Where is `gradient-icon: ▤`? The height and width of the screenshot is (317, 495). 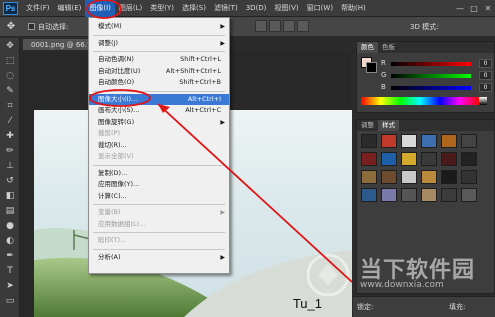
gradient-icon: ▤ is located at coordinates (10, 211).